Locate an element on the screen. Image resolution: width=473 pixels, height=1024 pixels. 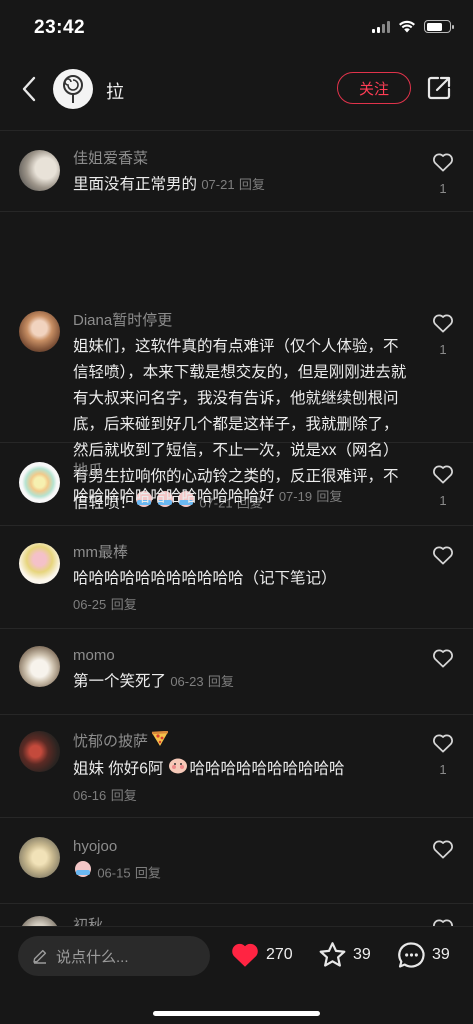
commenter-name: 佳姐爱香菜 is located at coordinates (243, 159).